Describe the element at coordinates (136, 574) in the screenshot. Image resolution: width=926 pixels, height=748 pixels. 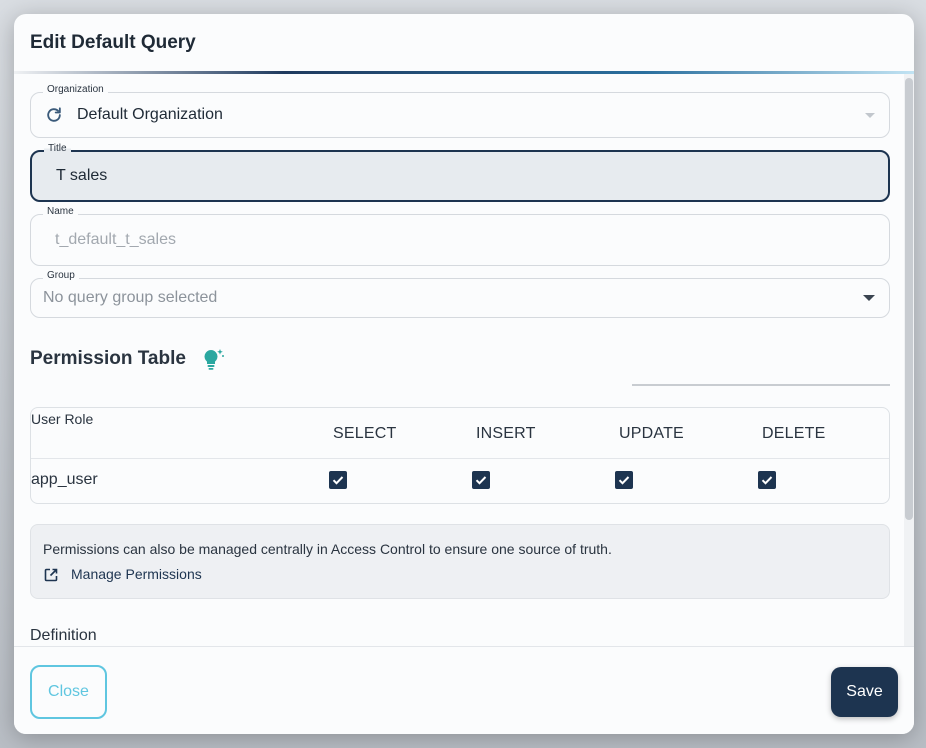
I see `manage-permissions-link: Manage Permissions` at that location.